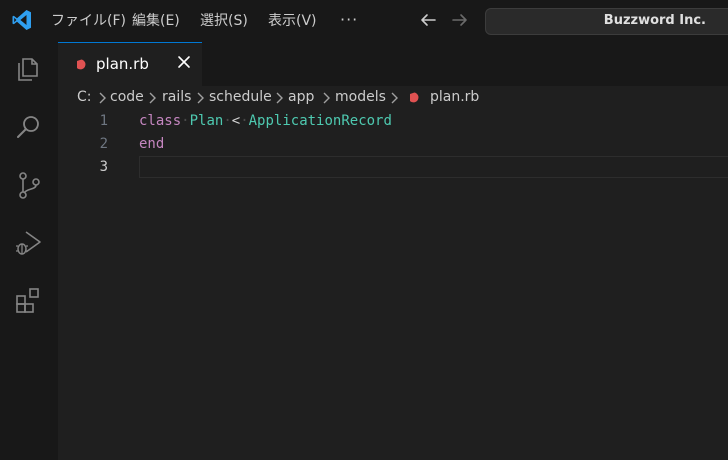 This screenshot has height=460, width=728. What do you see at coordinates (393, 144) in the screenshot?
I see `code-line: 2 end` at bounding box center [393, 144].